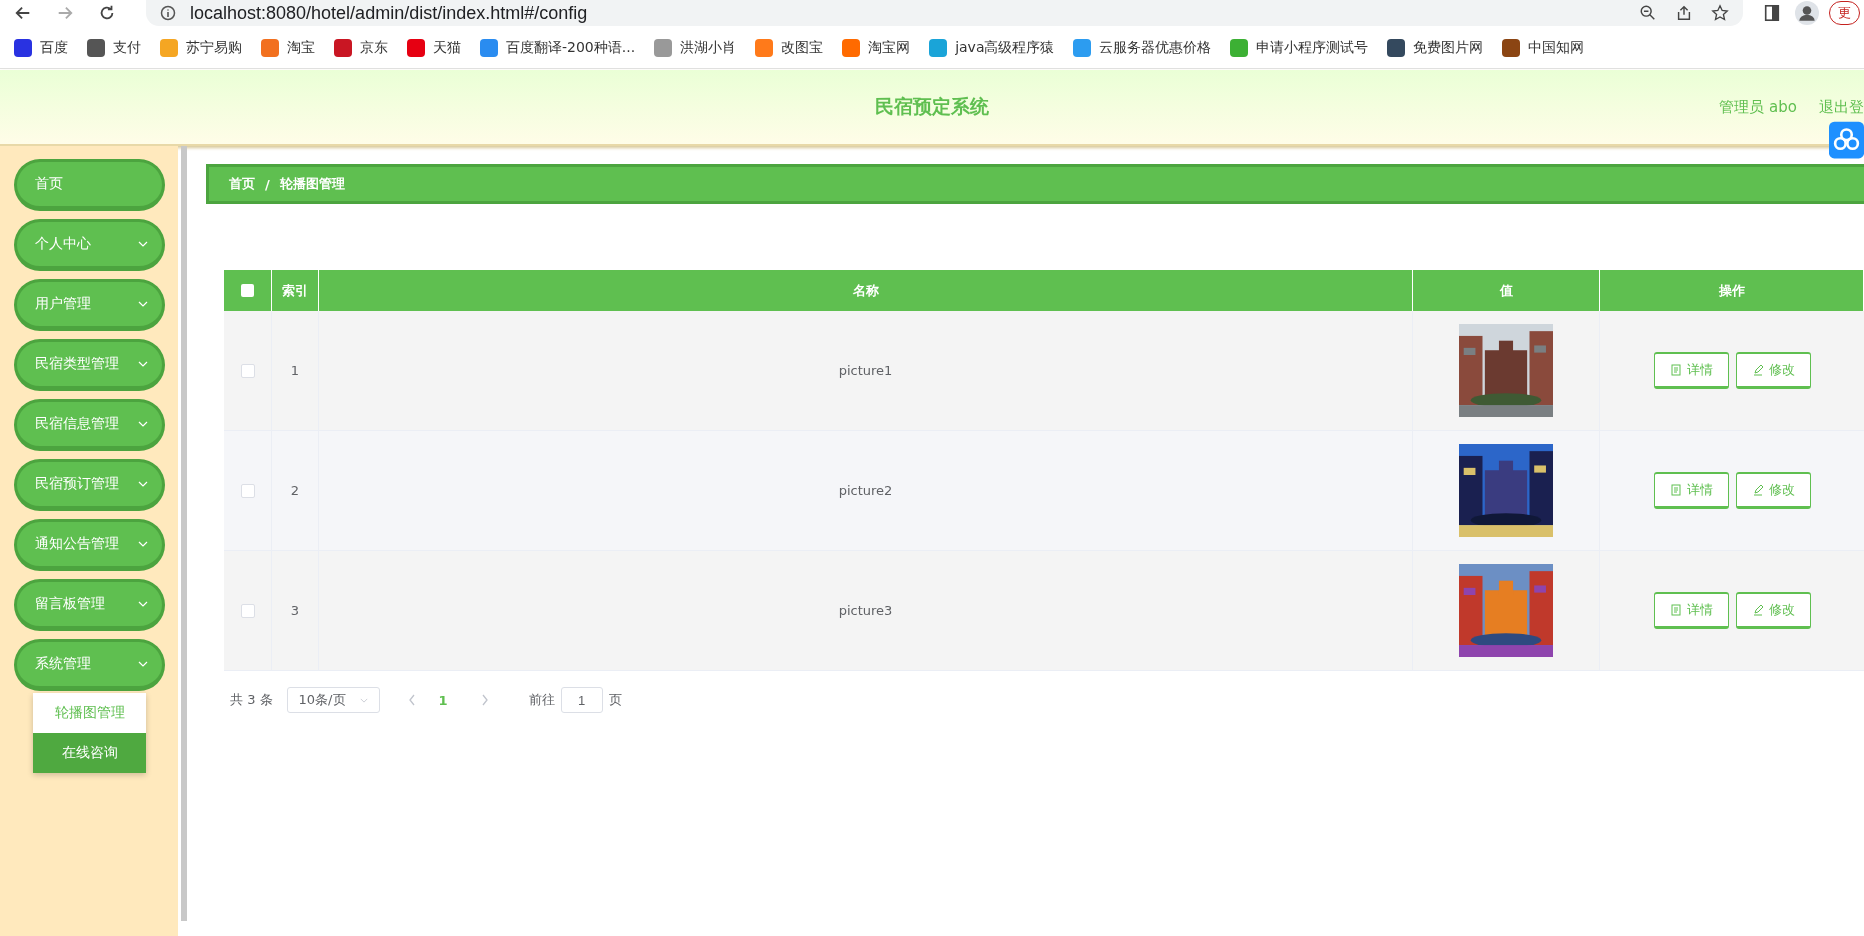 The height and width of the screenshot is (936, 1864). I want to click on bookmark: 百度, so click(41, 48).